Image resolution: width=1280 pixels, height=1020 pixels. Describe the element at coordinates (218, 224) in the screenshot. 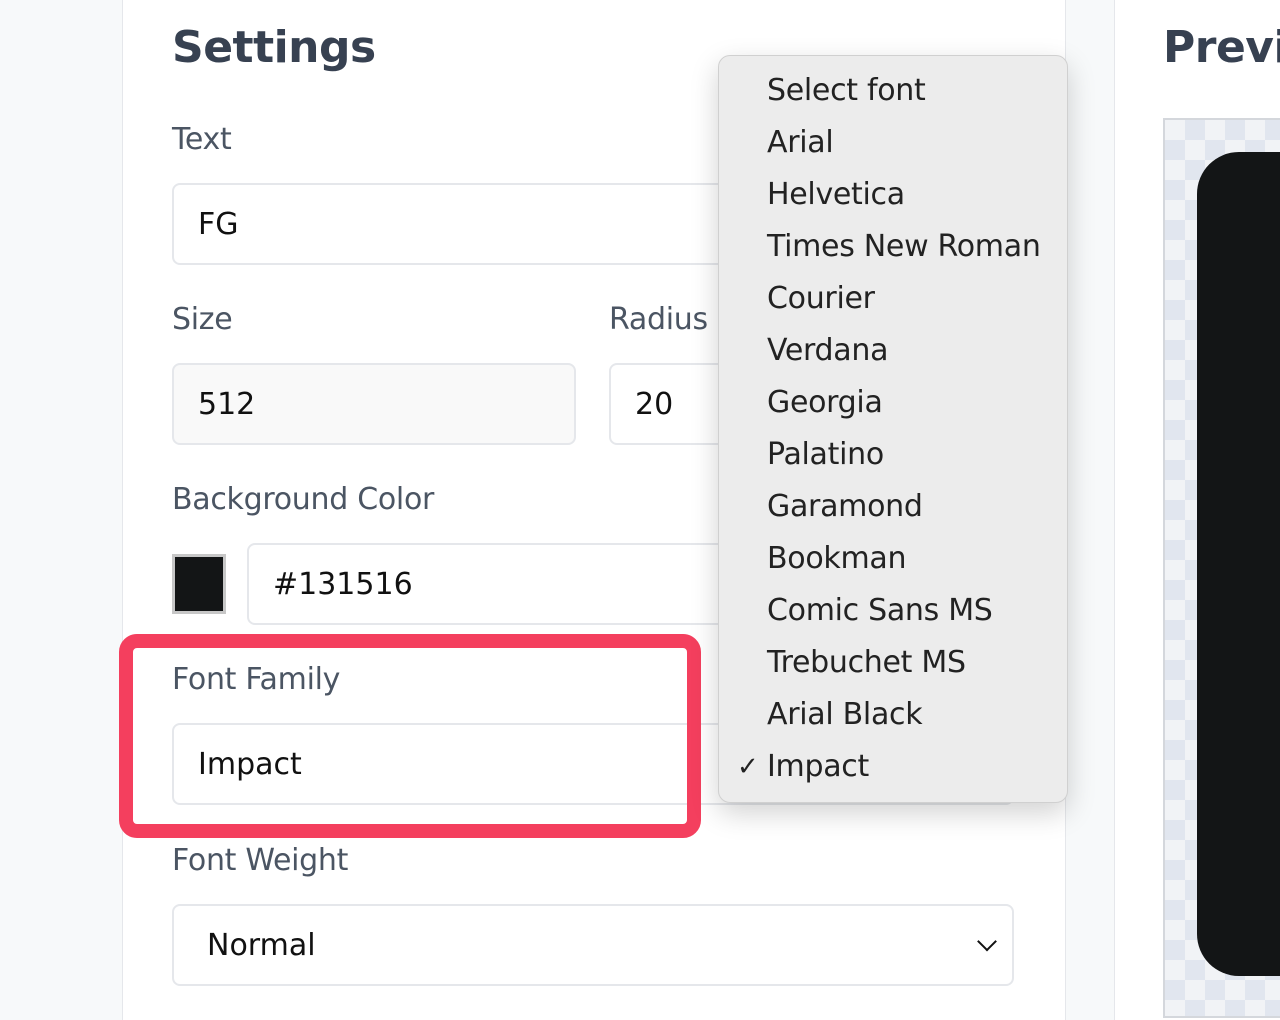

I see `text-input-value: FG` at that location.